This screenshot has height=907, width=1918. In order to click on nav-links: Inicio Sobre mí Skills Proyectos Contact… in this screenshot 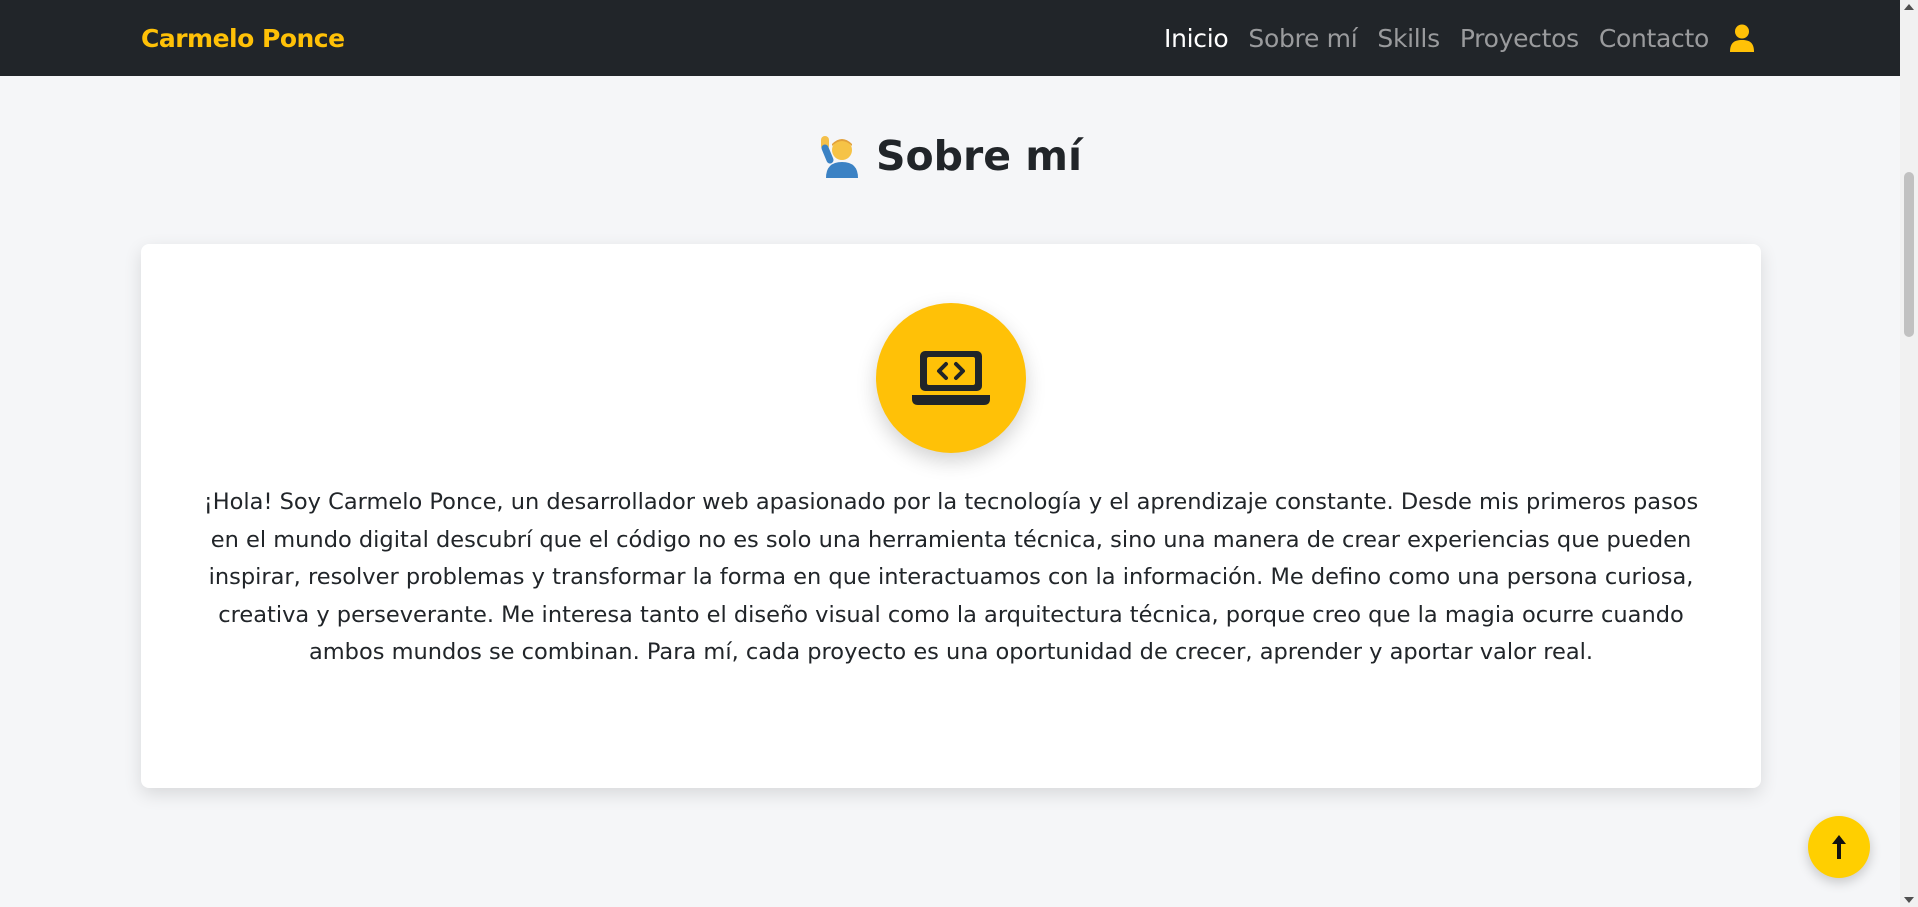, I will do `click(1459, 38)`.